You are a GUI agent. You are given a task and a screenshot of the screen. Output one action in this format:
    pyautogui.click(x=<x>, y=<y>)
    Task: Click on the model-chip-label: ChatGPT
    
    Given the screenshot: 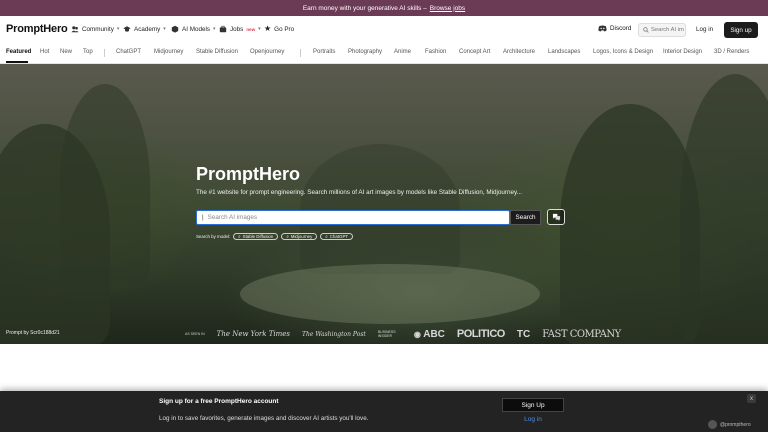 What is the action you would take?
    pyautogui.click(x=339, y=236)
    